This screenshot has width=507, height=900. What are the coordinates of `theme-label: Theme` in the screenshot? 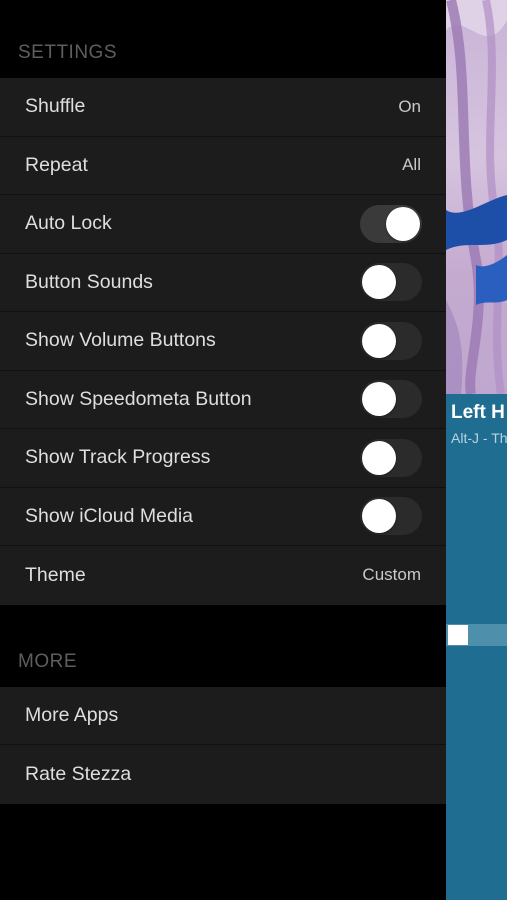 It's located at (55, 574).